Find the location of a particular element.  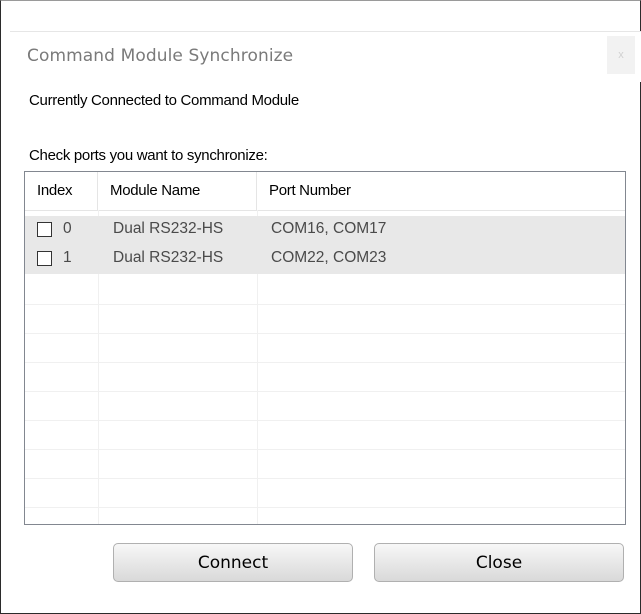

row-index: 1 is located at coordinates (67, 257).